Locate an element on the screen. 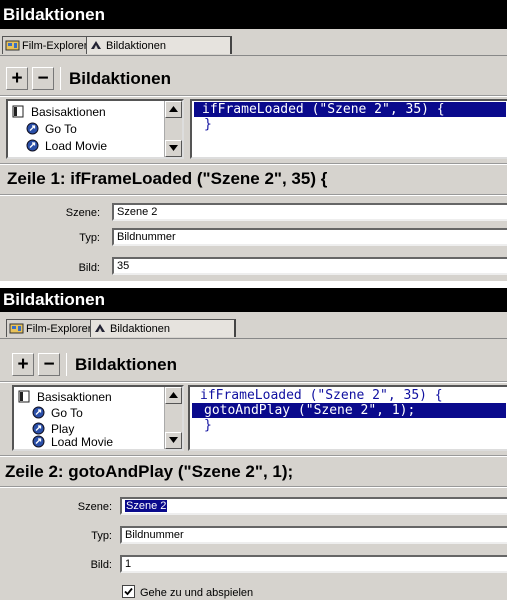 Image resolution: width=507 pixels, height=600 pixels. frame-field: 35 is located at coordinates (309, 266).